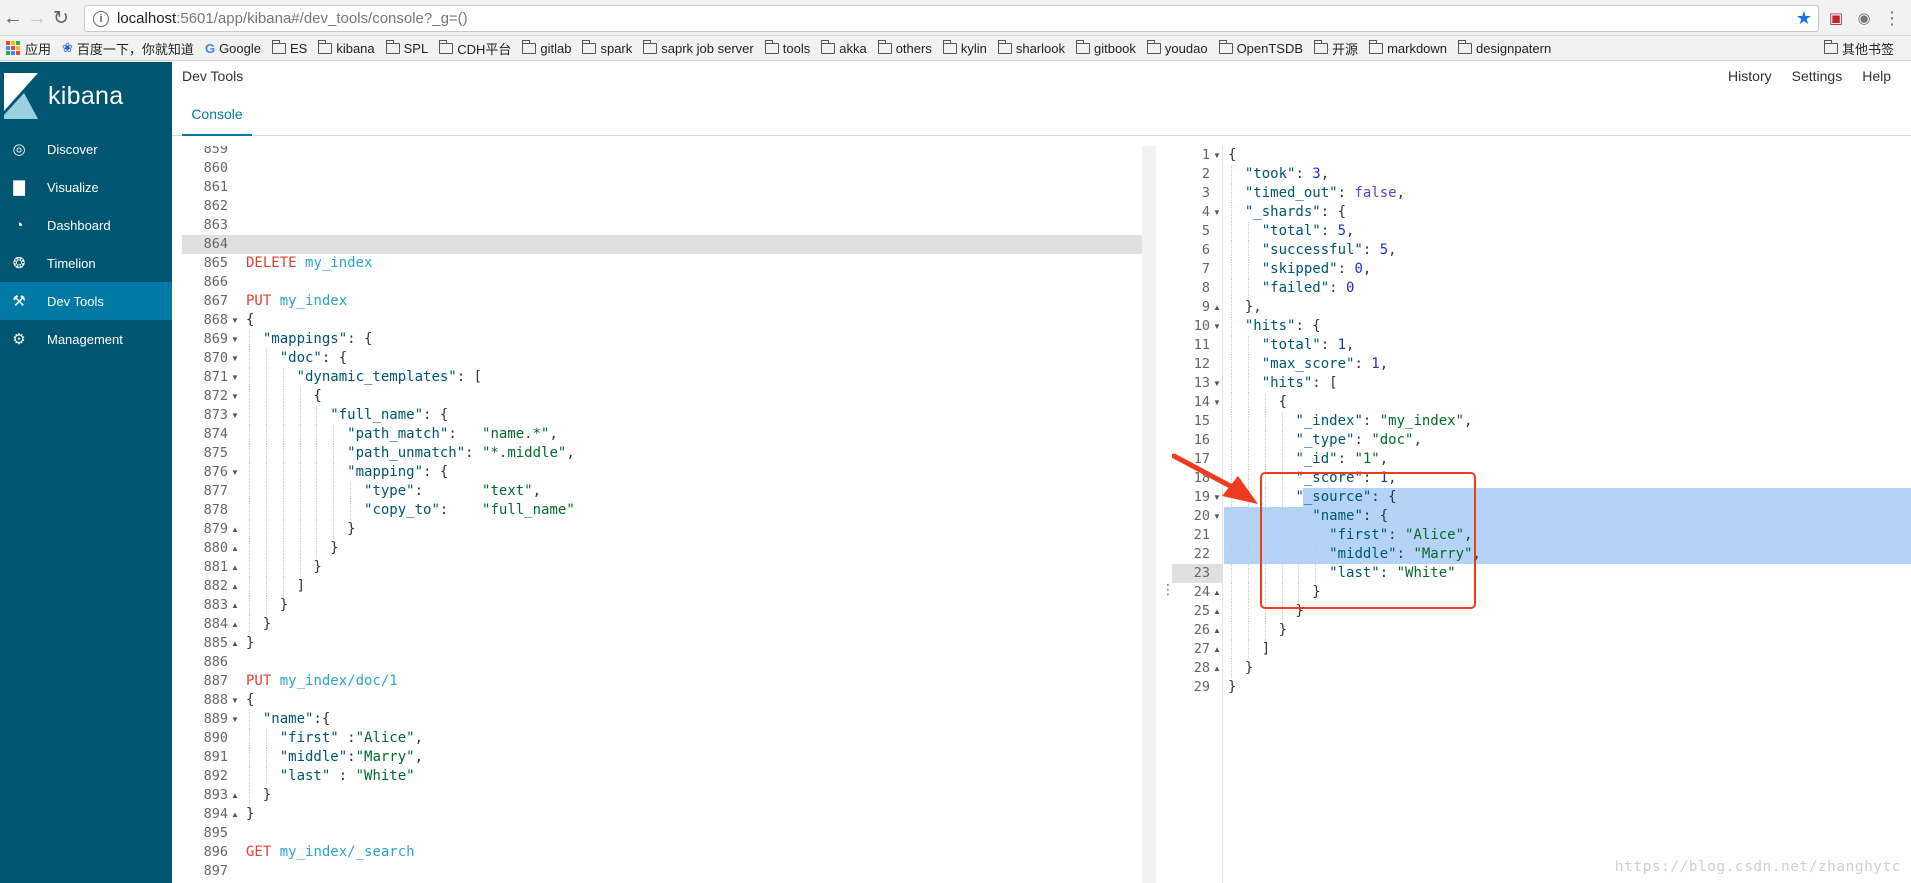 This screenshot has height=883, width=1911. I want to click on bookmark-item: OpenTSDB, so click(1260, 47).